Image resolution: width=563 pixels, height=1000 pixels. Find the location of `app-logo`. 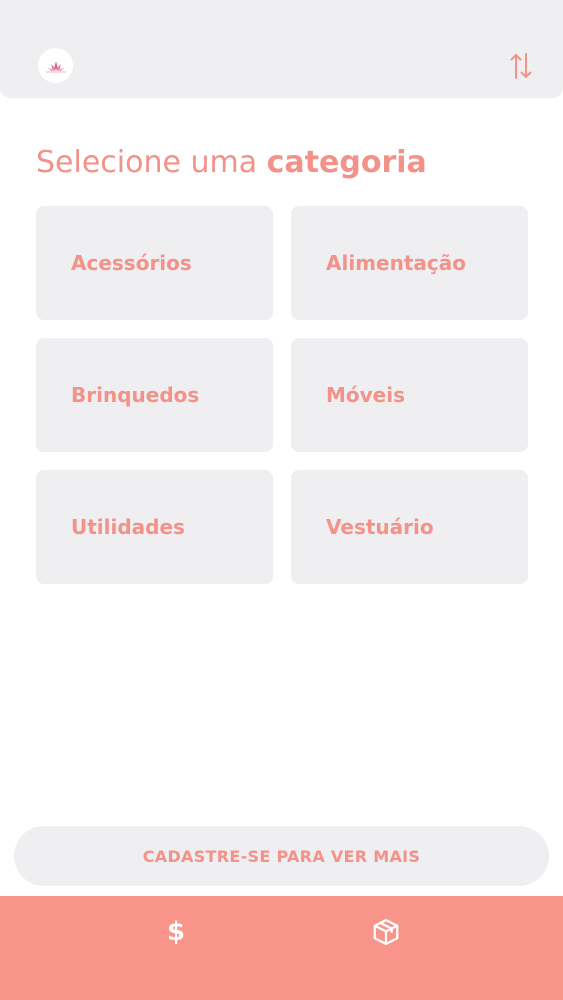

app-logo is located at coordinates (55, 65).